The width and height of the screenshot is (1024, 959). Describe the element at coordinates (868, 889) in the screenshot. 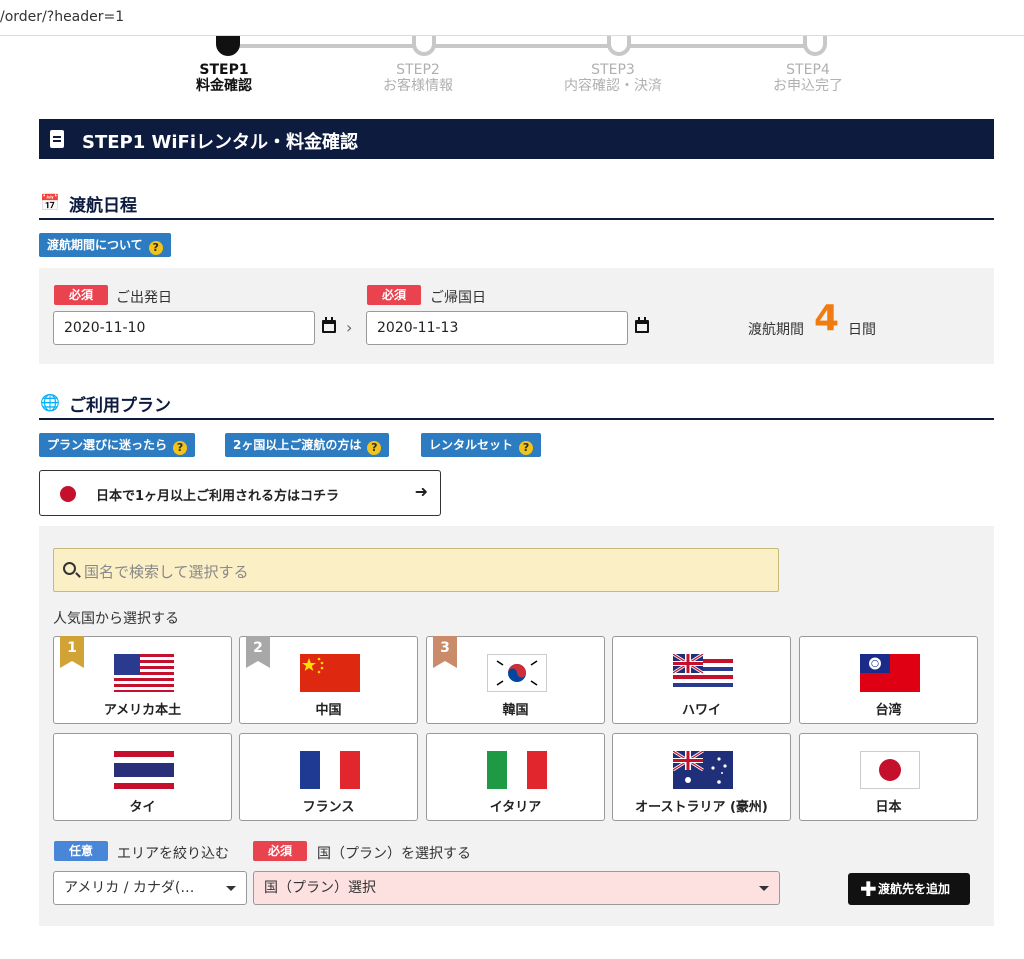

I see `plus-icon: ✚` at that location.